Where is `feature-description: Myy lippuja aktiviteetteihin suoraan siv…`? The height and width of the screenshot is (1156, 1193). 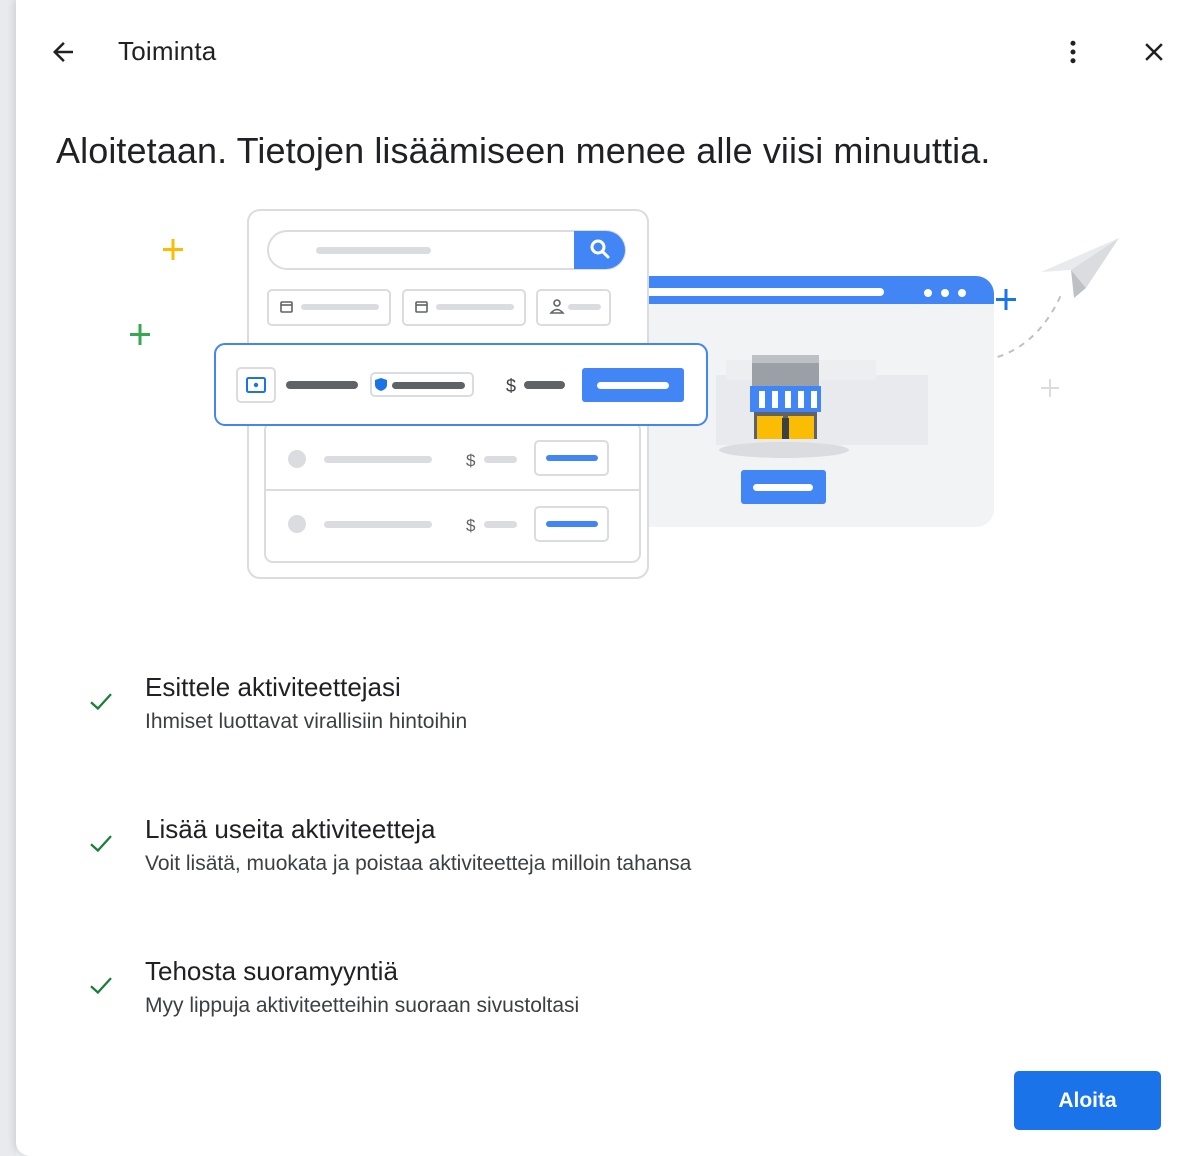
feature-description: Myy lippuja aktiviteetteihin suoraan siv… is located at coordinates (362, 1005).